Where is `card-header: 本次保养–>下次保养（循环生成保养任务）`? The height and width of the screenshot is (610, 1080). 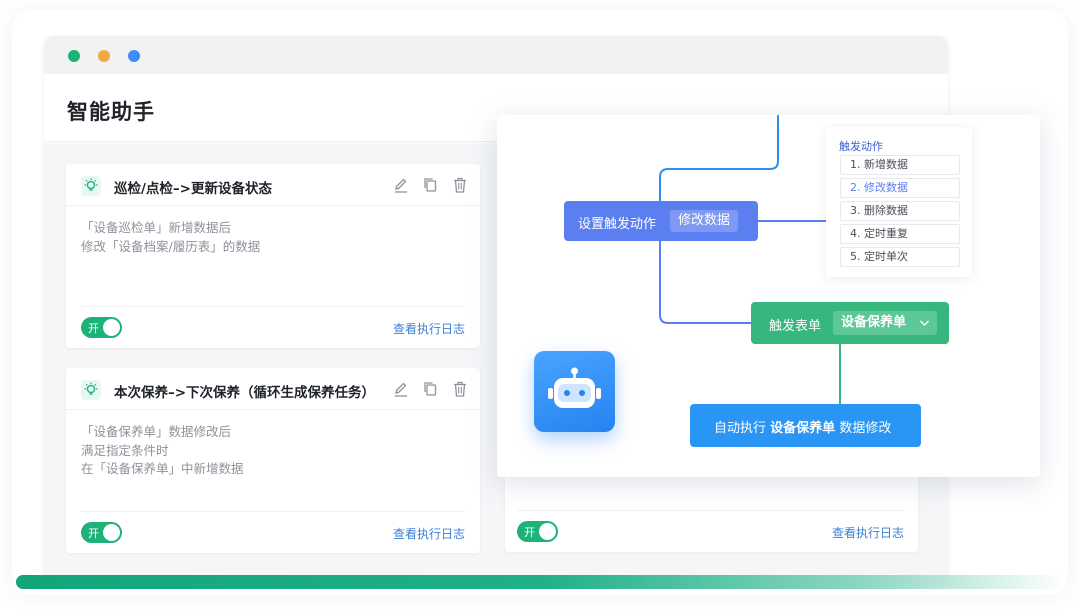
card-header: 本次保养–>下次保养（循环生成保养任务） is located at coordinates (273, 389).